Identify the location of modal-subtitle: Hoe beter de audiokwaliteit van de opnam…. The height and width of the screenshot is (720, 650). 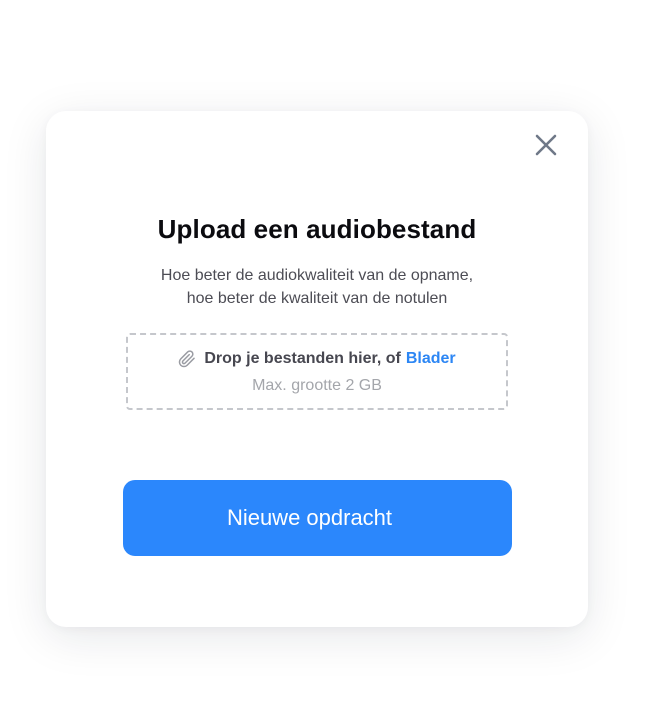
(317, 287).